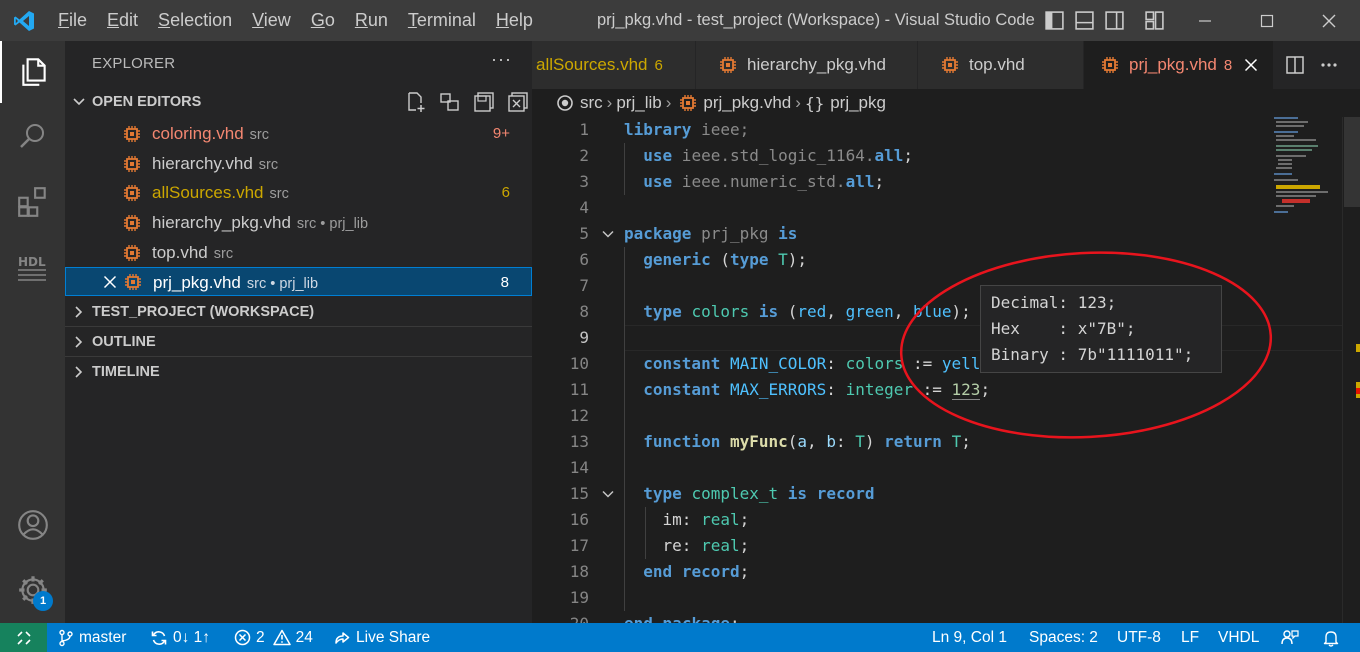  I want to click on more-actions-icon, so click(1329, 65).